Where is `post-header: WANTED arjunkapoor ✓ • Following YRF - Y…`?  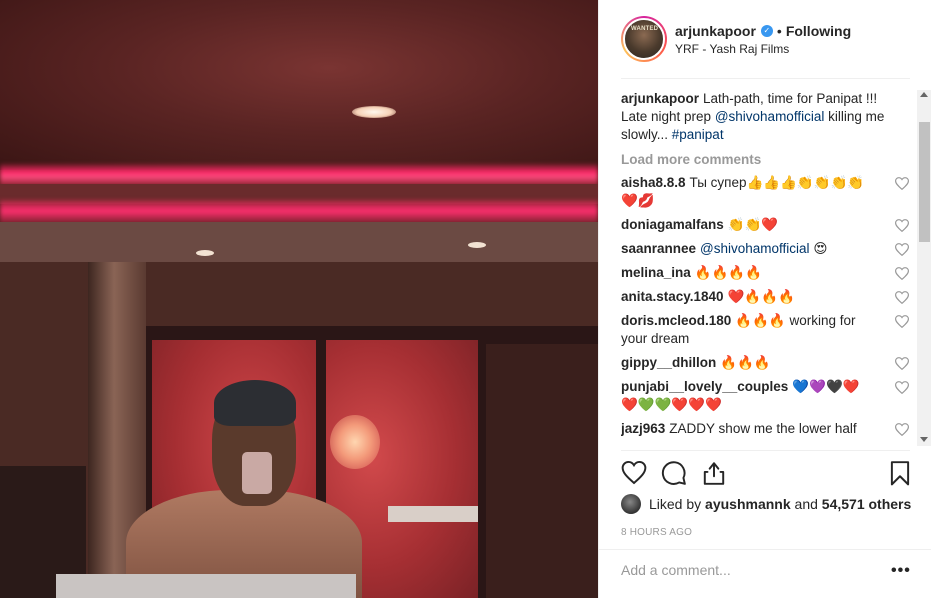
post-header: WANTED arjunkapoor ✓ • Following YRF - Y… is located at coordinates (765, 39).